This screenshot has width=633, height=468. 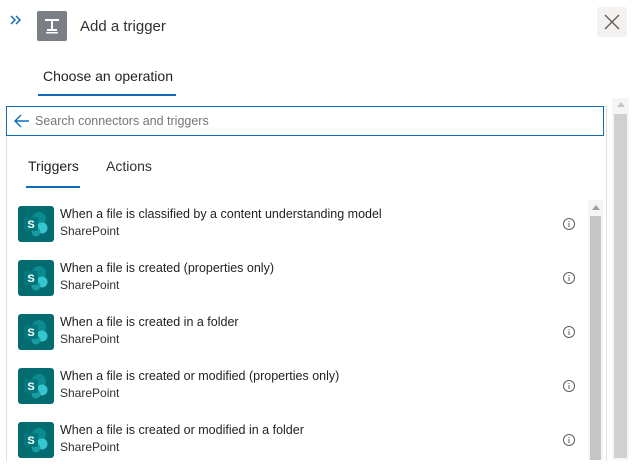 I want to click on search-box, so click(x=305, y=121).